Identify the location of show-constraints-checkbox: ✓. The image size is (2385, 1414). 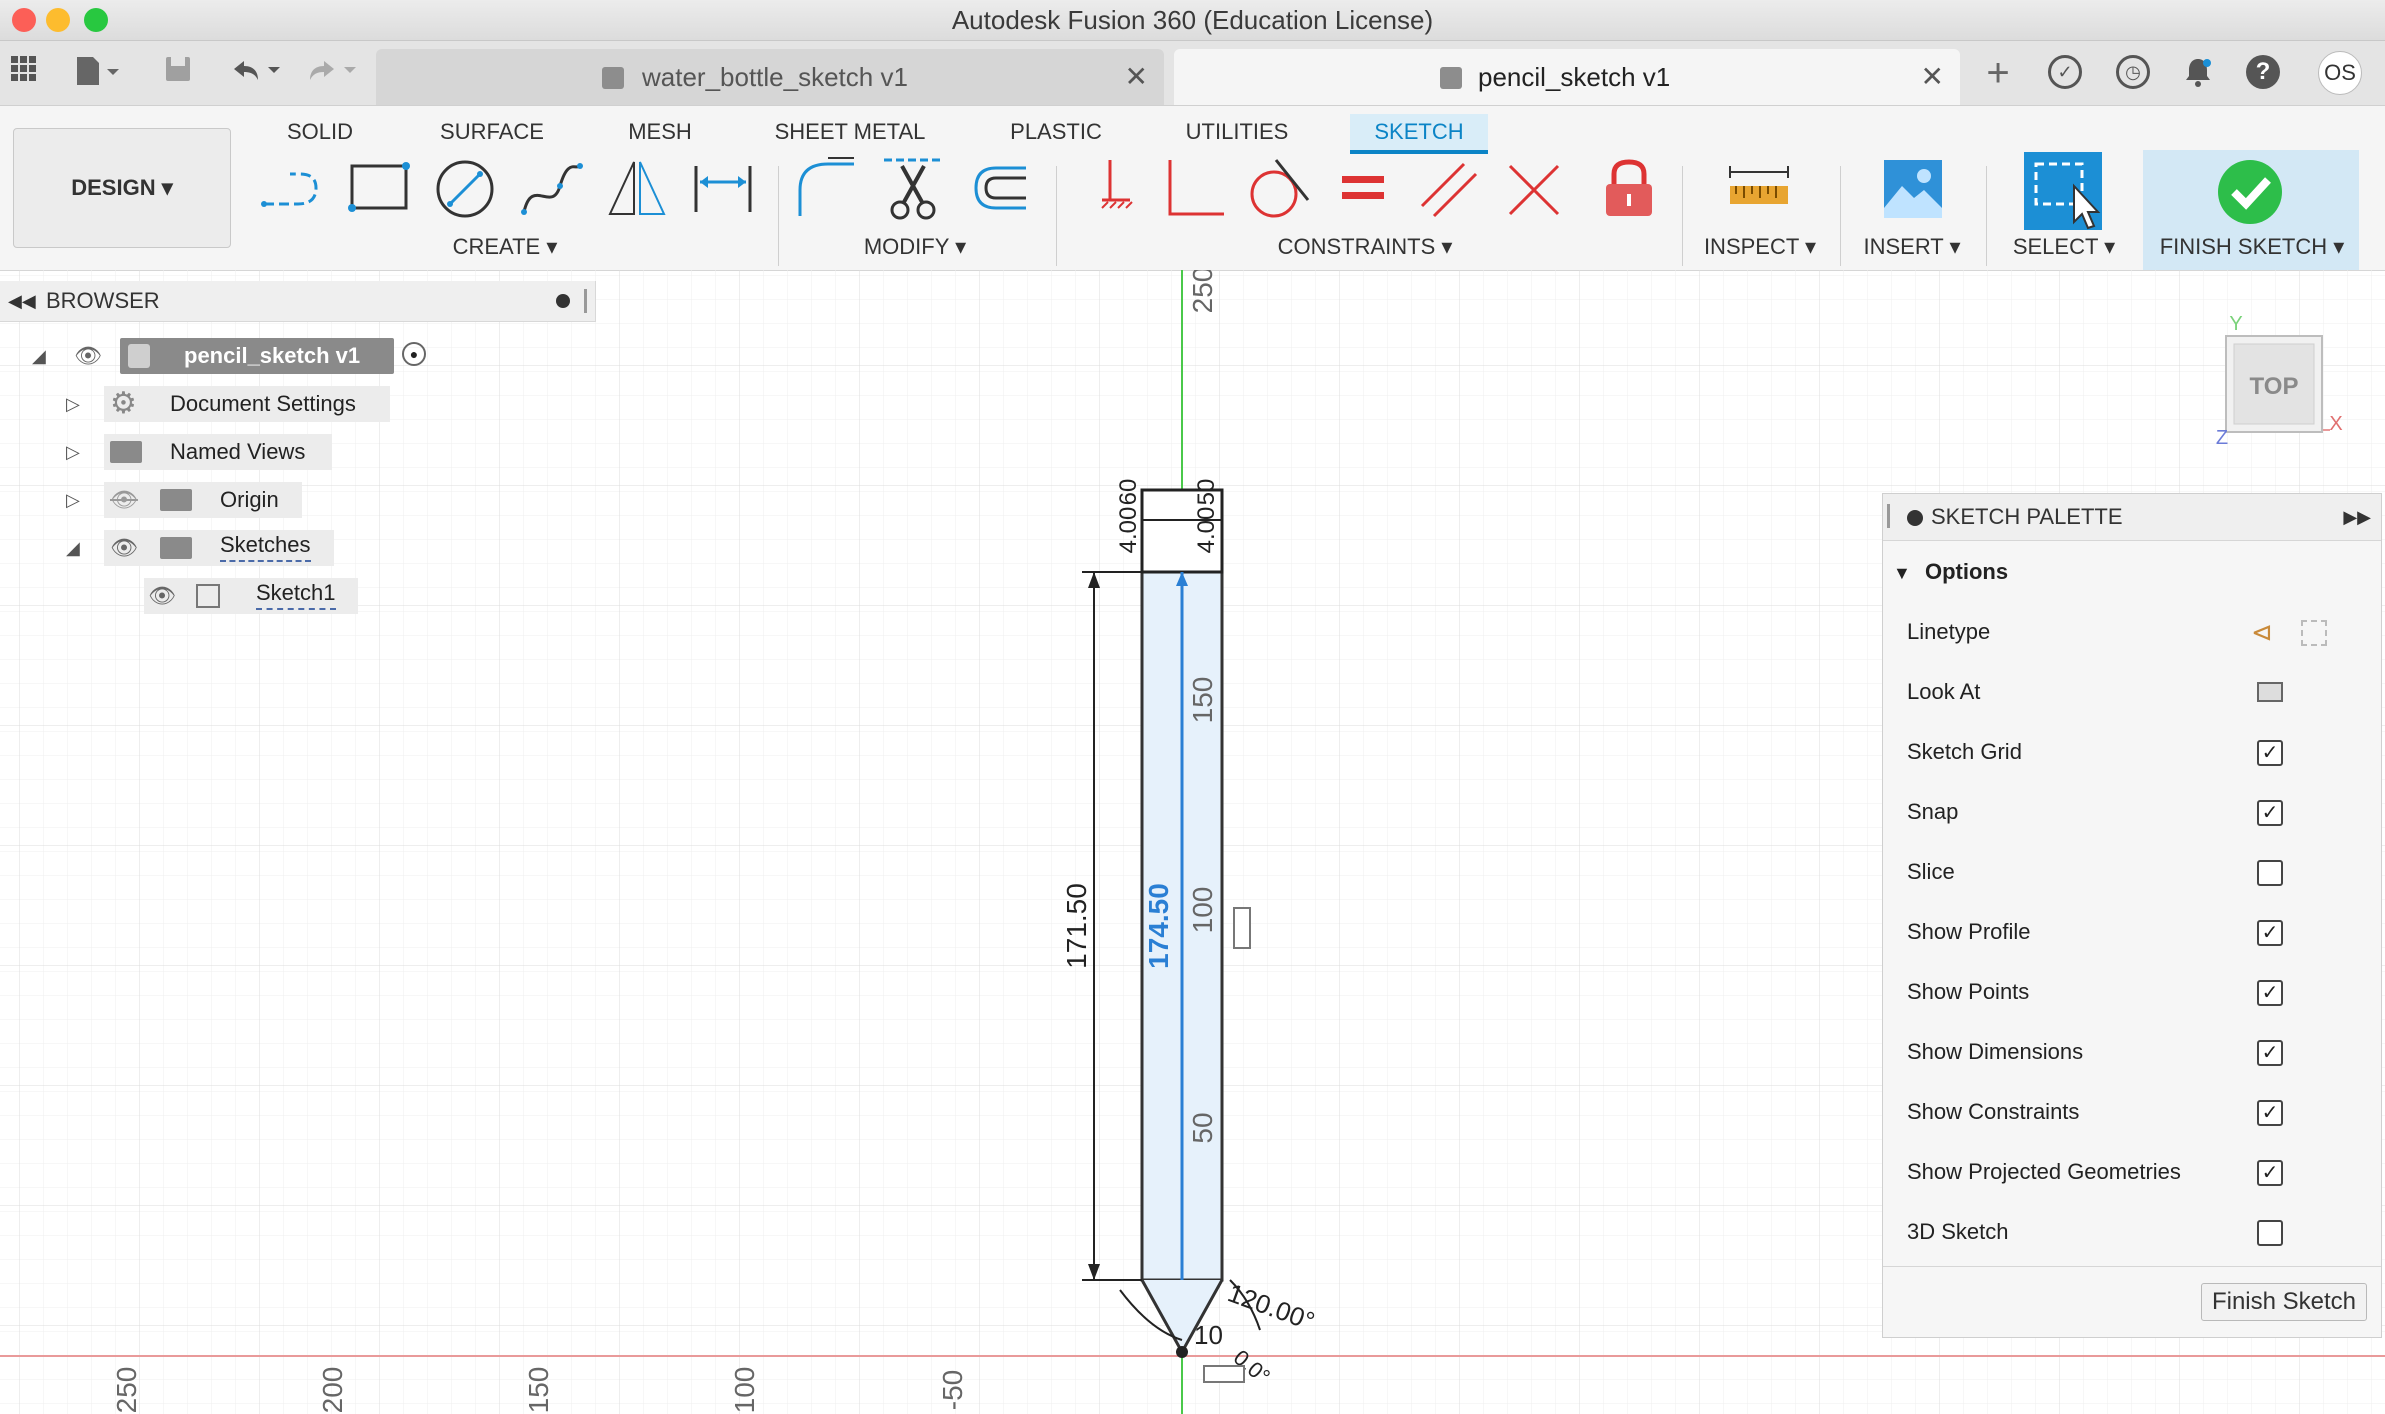
(2270, 1113).